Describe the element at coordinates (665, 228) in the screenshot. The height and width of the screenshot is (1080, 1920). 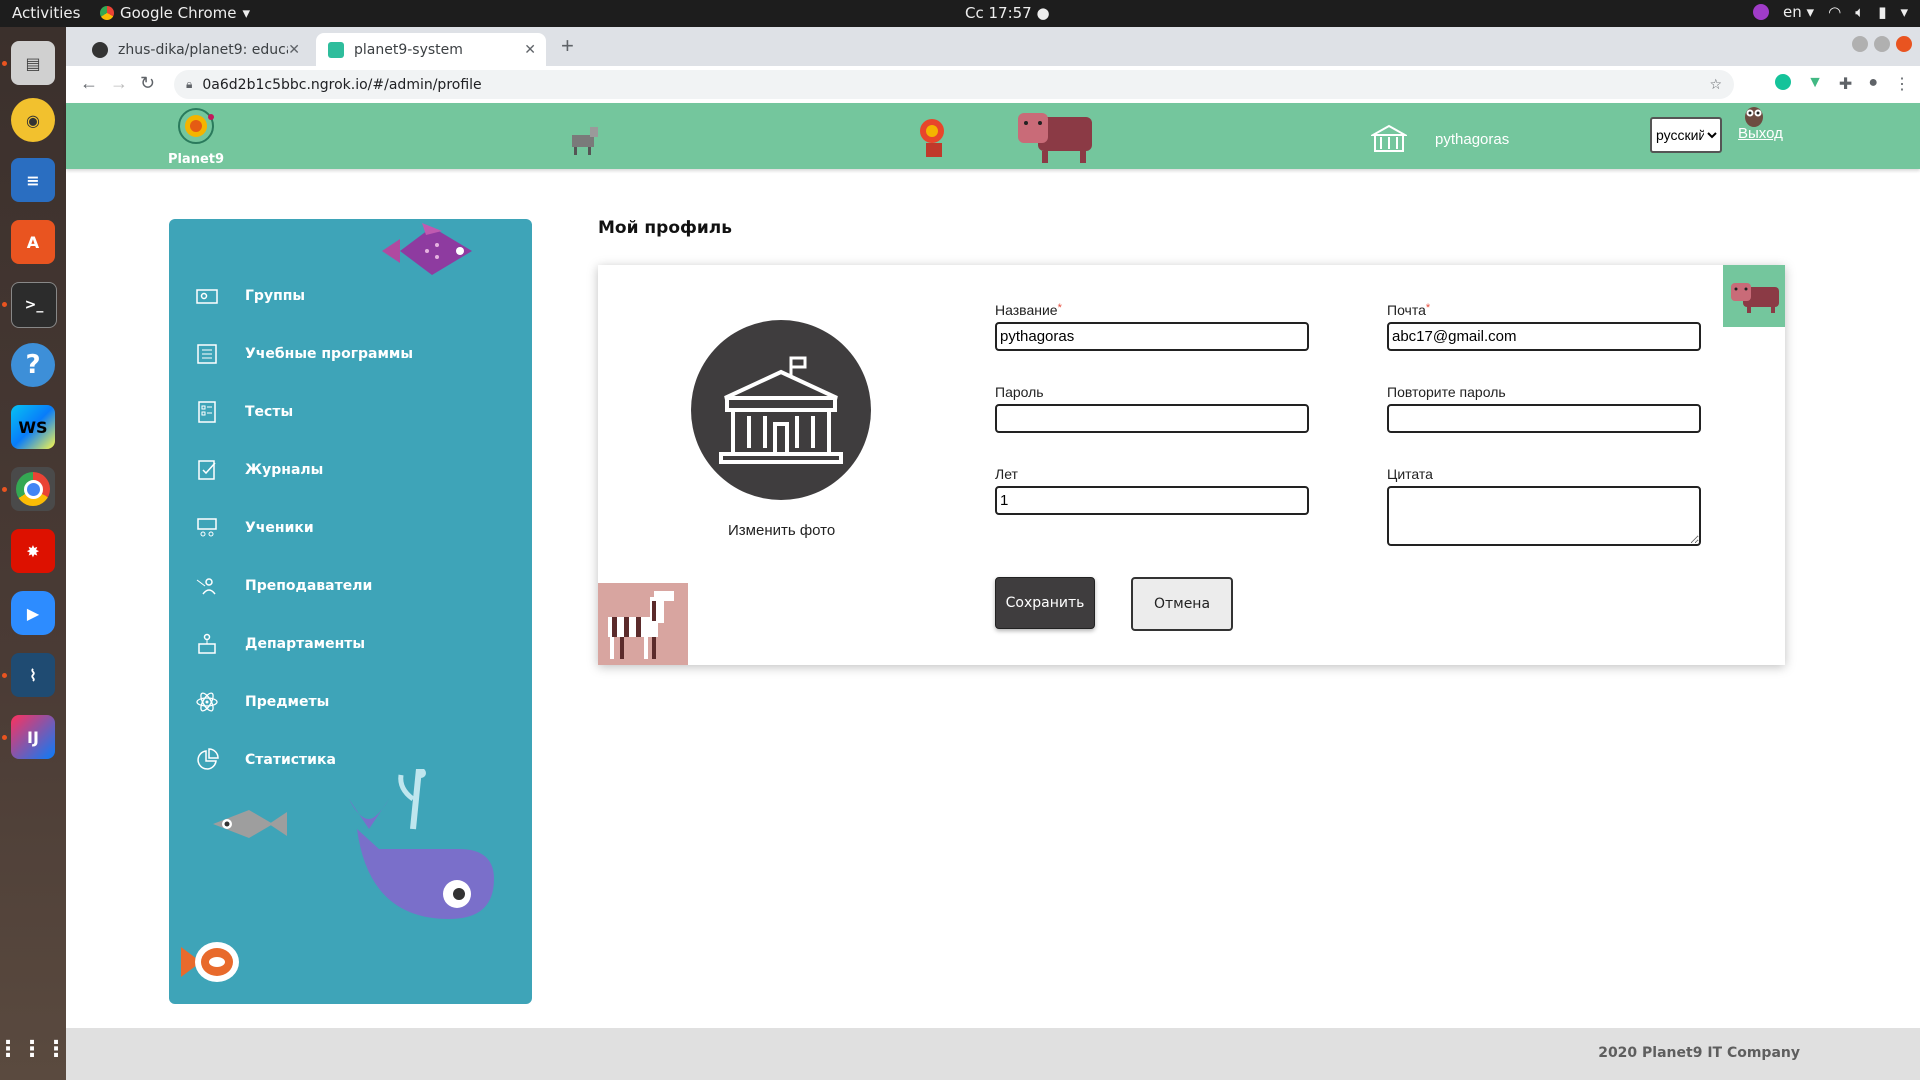
I see `page-title: Мой профиль` at that location.